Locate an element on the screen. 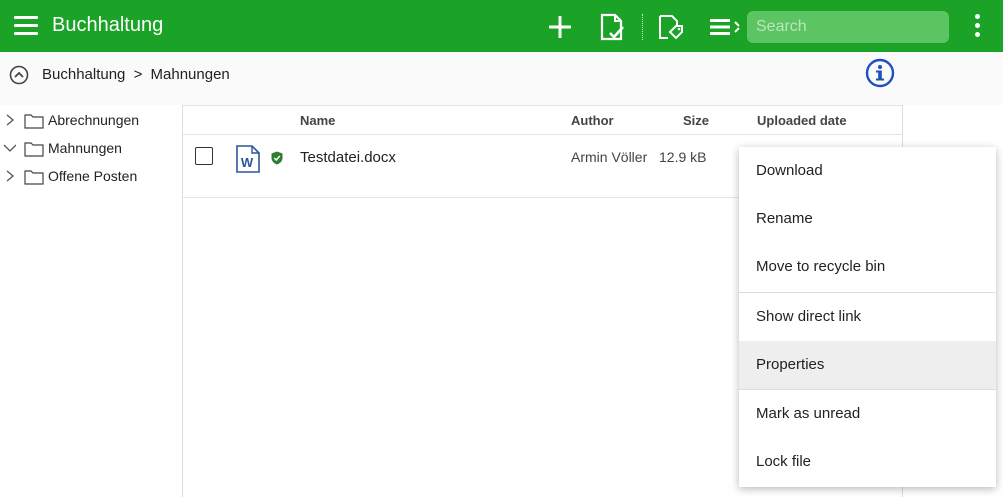  info-icon is located at coordinates (880, 73).